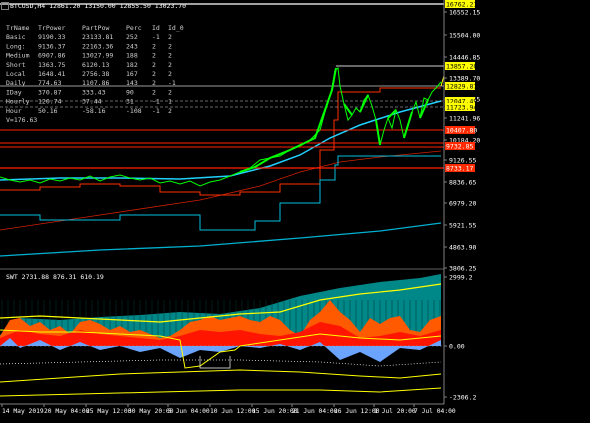 This screenshot has height=423, width=590. What do you see at coordinates (275, 411) in the screenshot?
I see `time-tick-label: 15 Jun 20:00` at bounding box center [275, 411].